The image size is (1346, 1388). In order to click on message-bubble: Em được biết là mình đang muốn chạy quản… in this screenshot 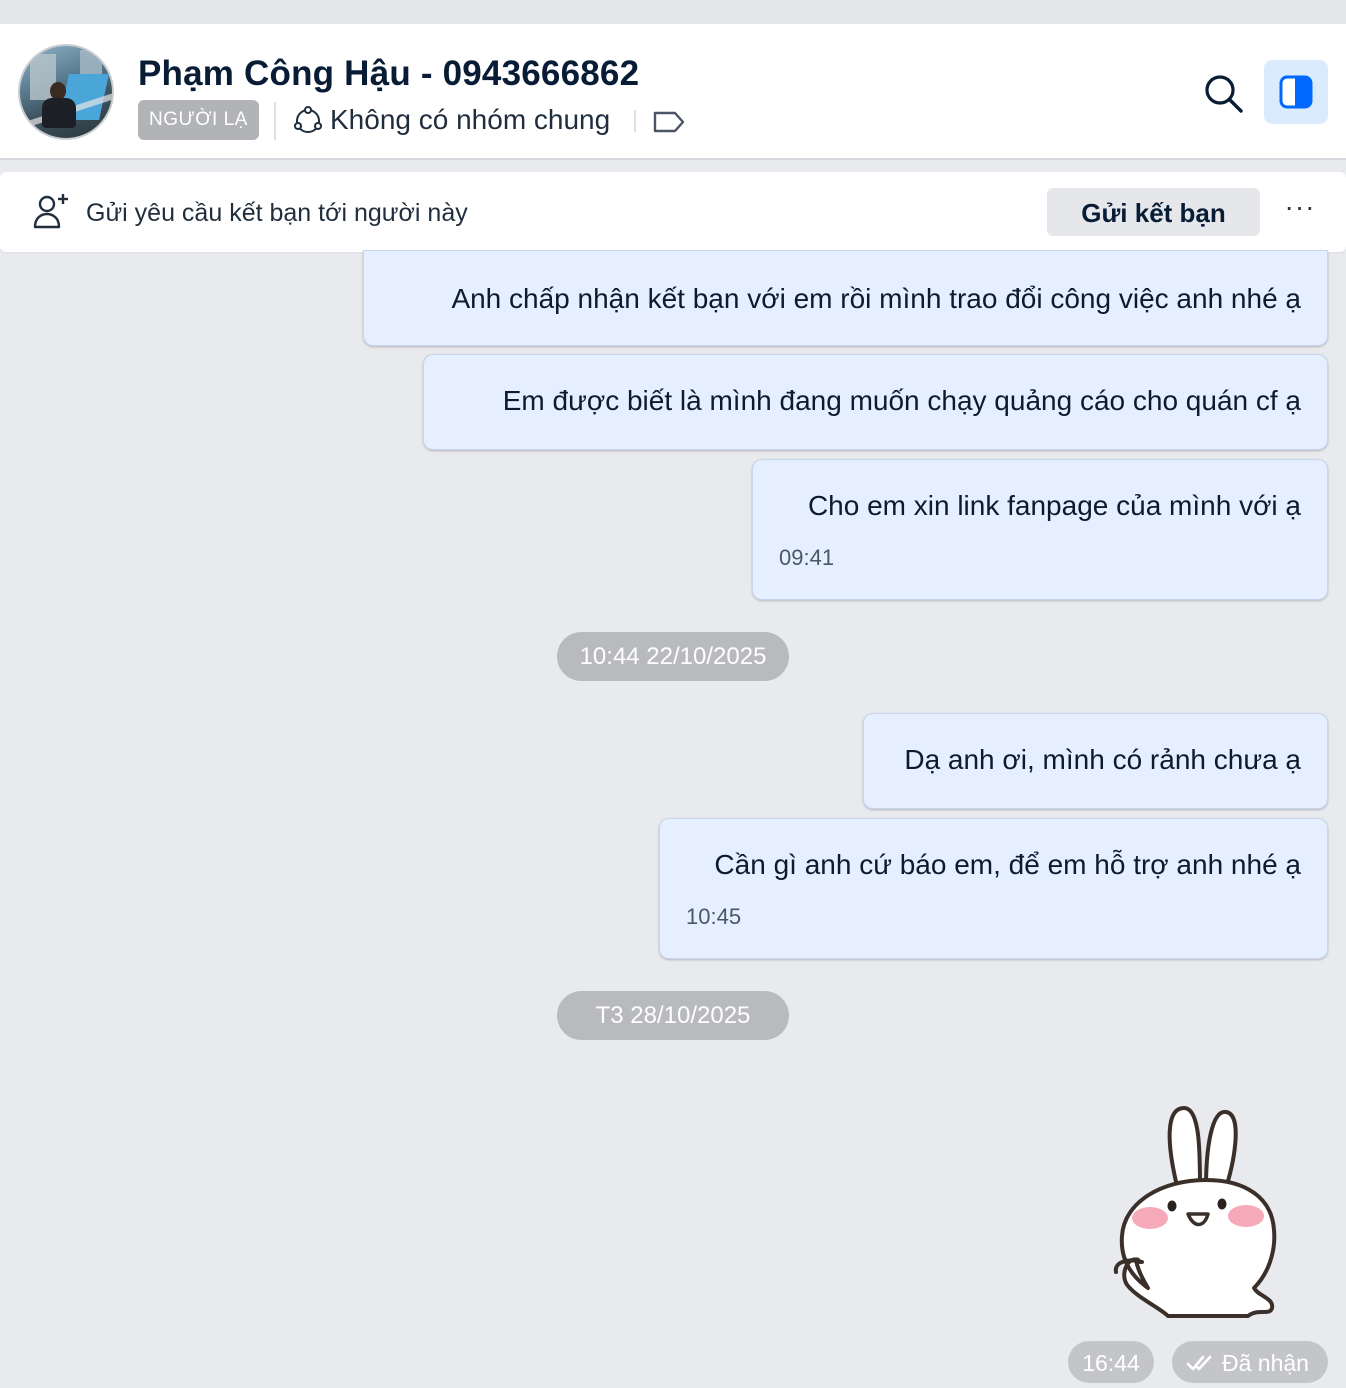, I will do `click(875, 402)`.